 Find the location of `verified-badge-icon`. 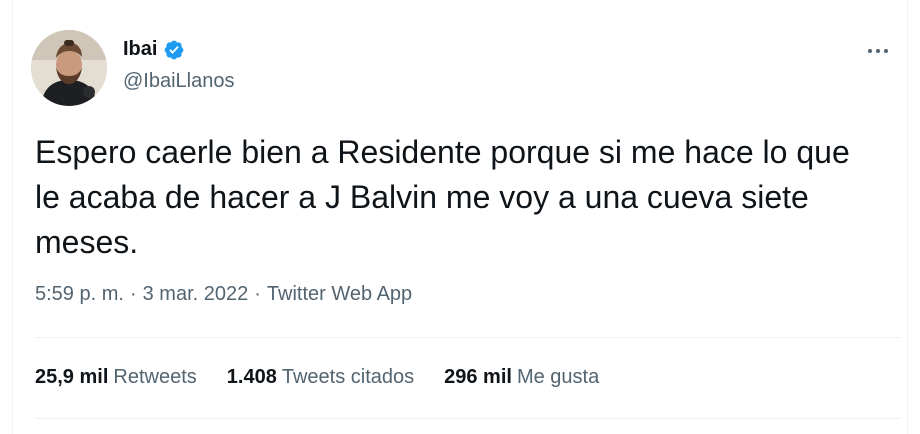

verified-badge-icon is located at coordinates (174, 50).